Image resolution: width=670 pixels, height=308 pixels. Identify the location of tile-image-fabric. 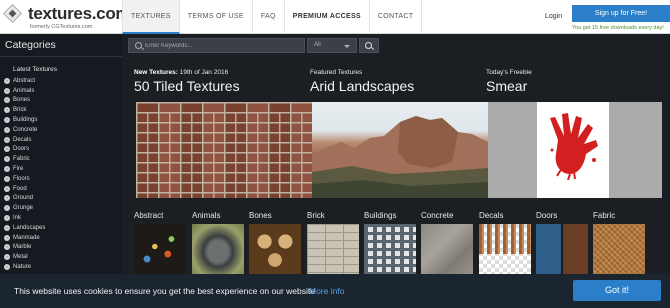
(619, 249).